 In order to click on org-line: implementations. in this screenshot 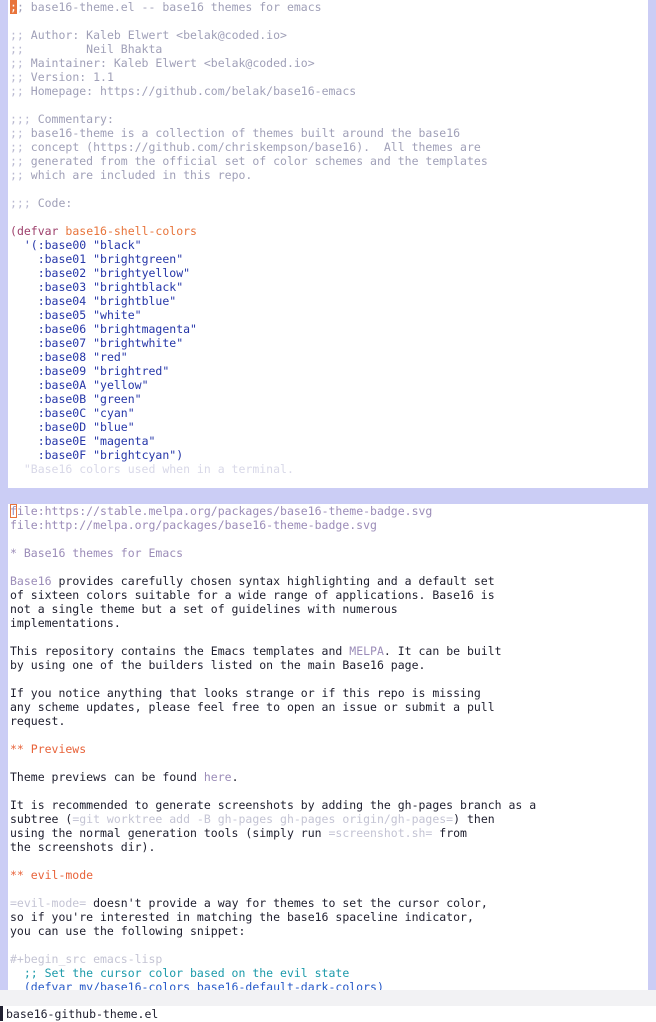, I will do `click(329, 623)`.